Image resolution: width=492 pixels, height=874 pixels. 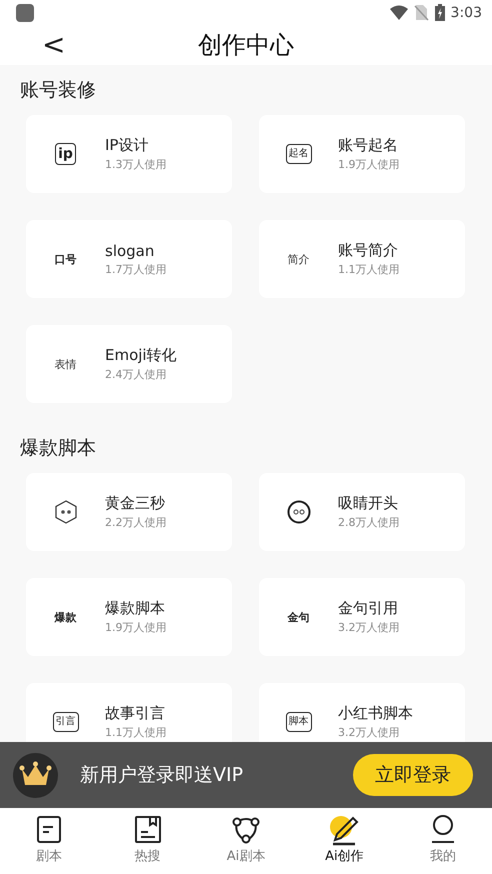 I want to click on tool-icon: 脚本, so click(x=299, y=722).